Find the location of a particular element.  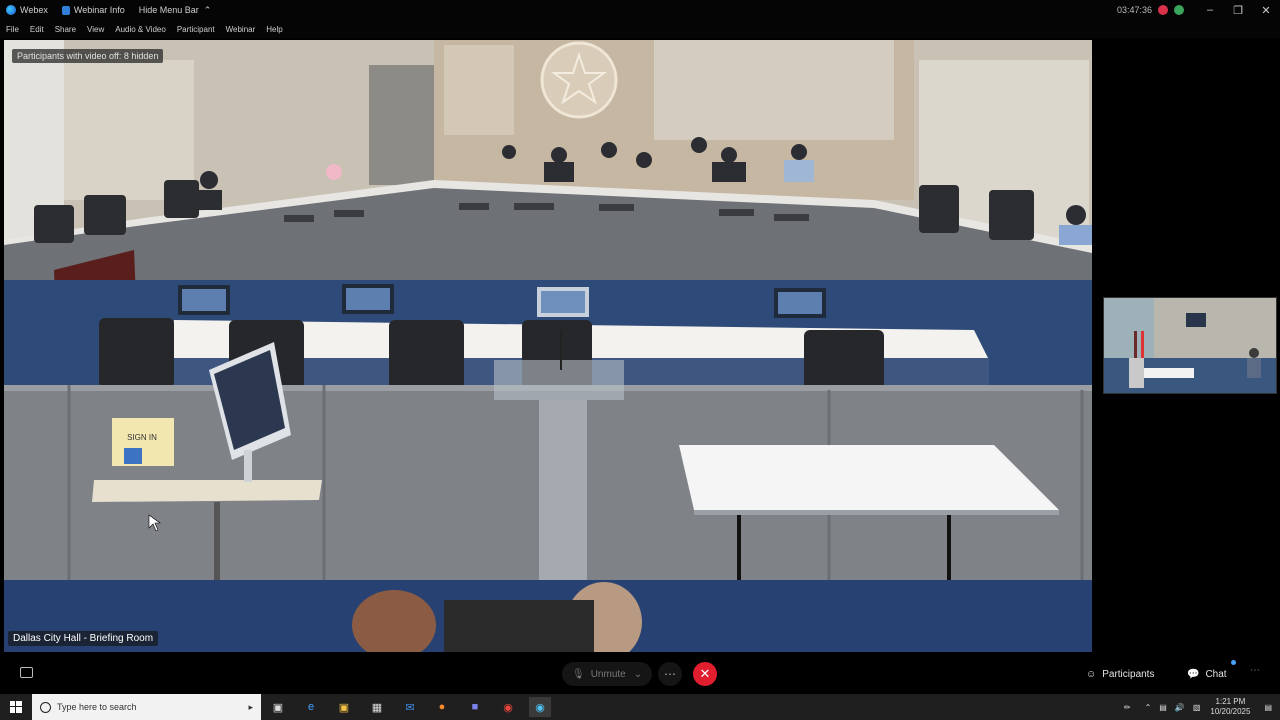

menu-share: Share is located at coordinates (65, 29).